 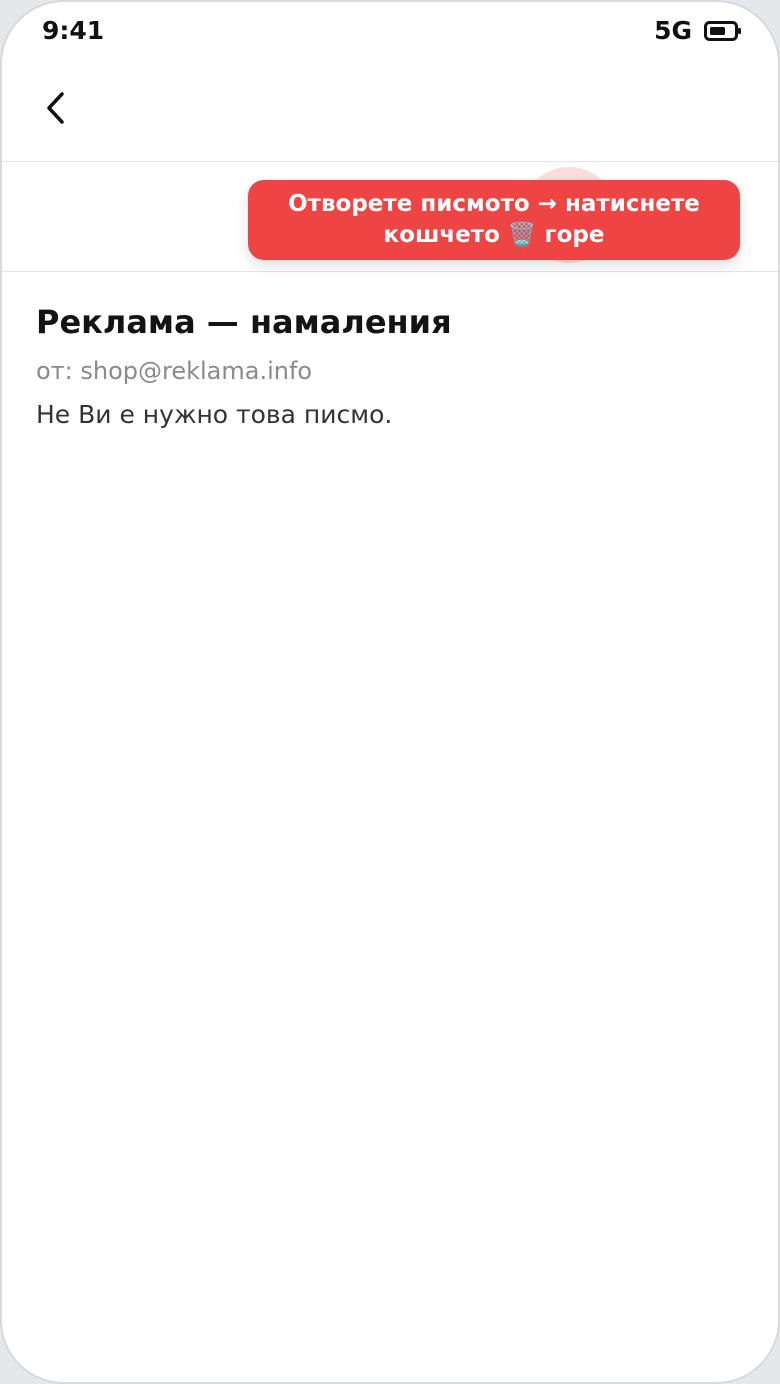 What do you see at coordinates (390, 114) in the screenshot?
I see `navigation-bar` at bounding box center [390, 114].